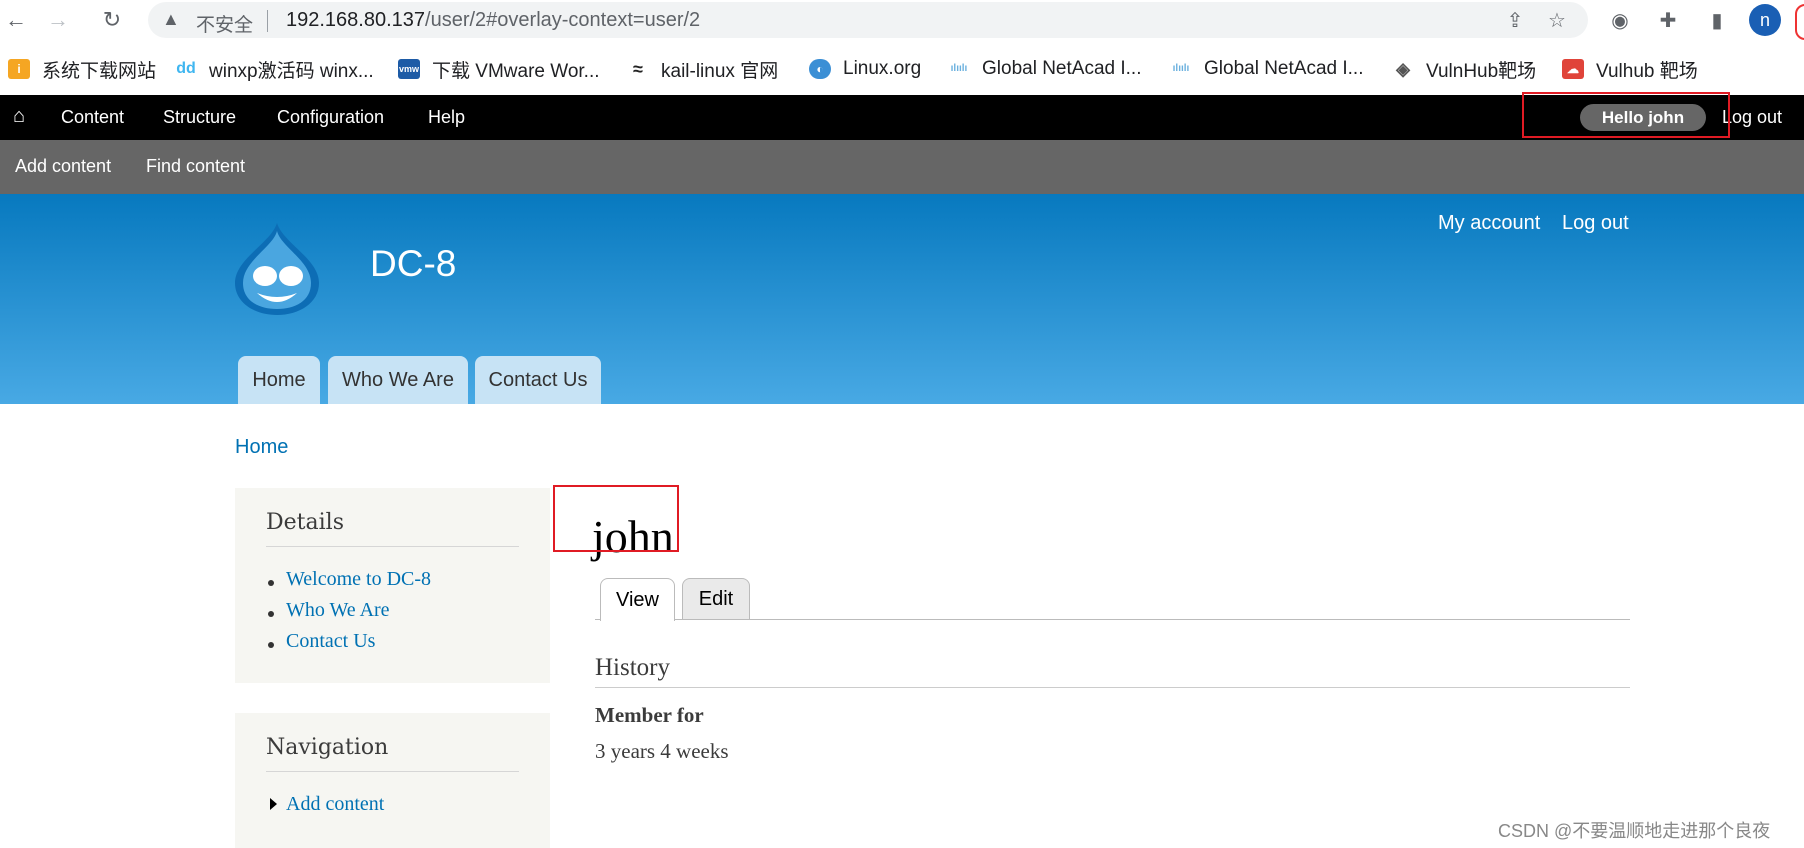 This screenshot has width=1804, height=848. I want to click on bookmark-label: Linux.org, so click(882, 68).